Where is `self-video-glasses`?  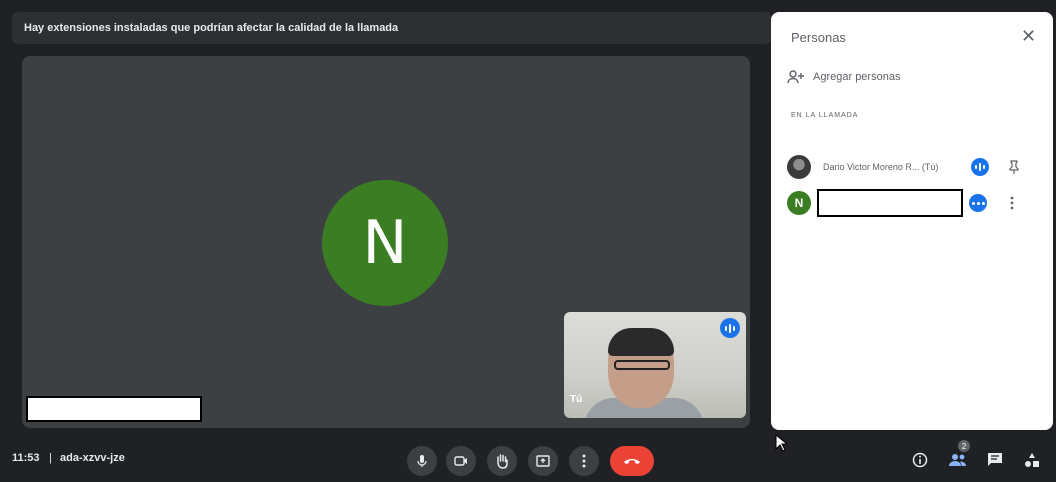
self-video-glasses is located at coordinates (642, 365).